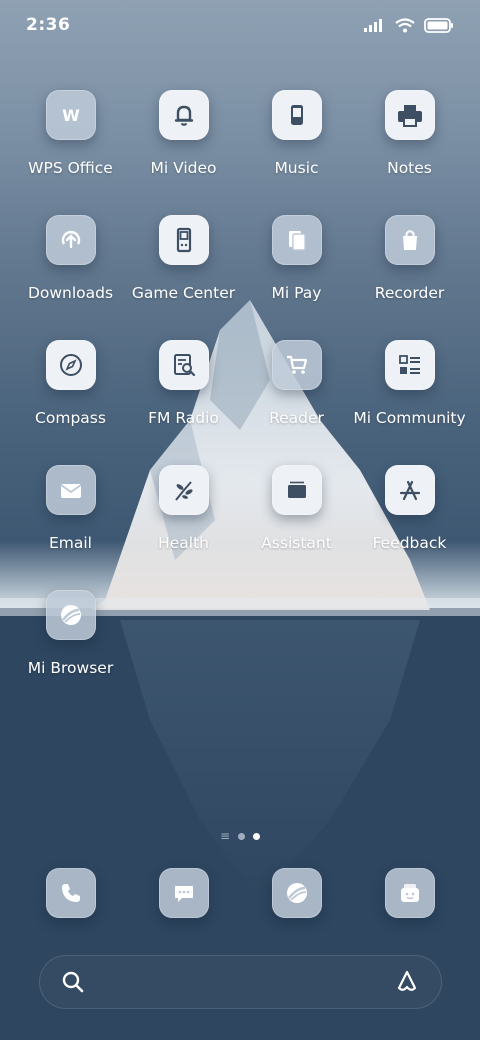 The image size is (480, 1040). What do you see at coordinates (409, 490) in the screenshot?
I see `app-store-icon` at bounding box center [409, 490].